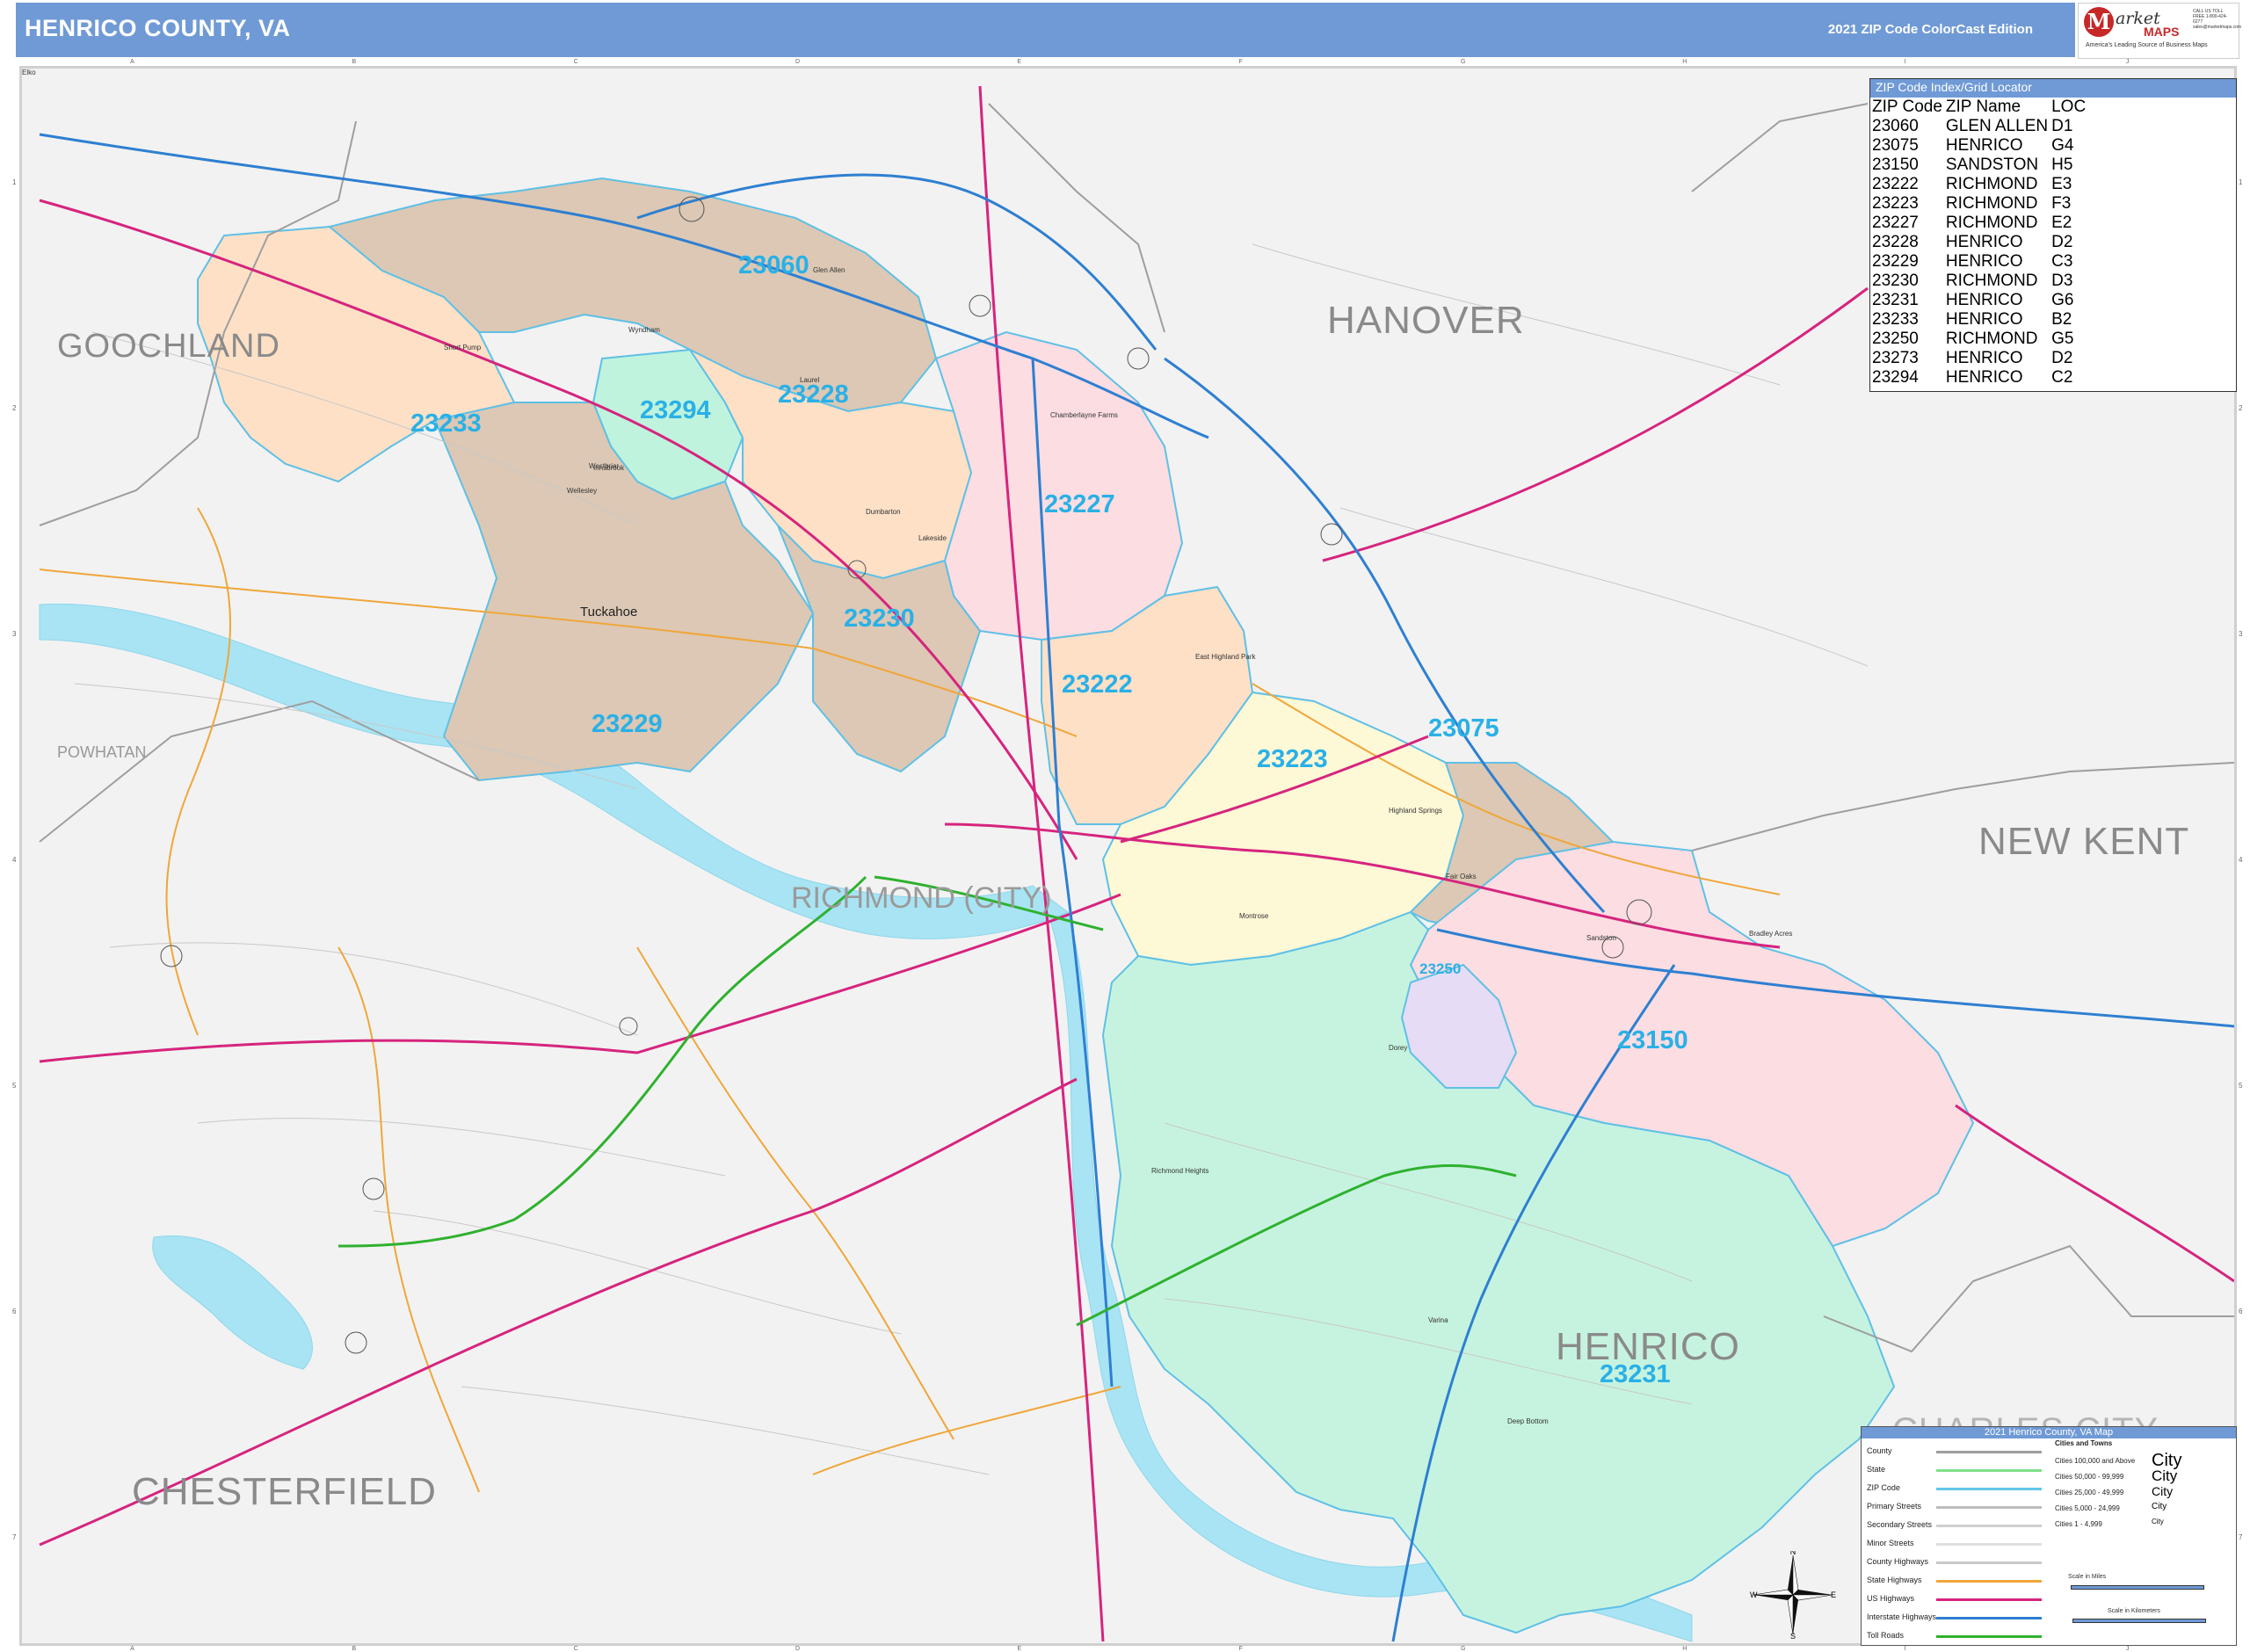 The height and width of the screenshot is (1652, 2250). I want to click on grid-column-label: E, so click(1020, 1649).